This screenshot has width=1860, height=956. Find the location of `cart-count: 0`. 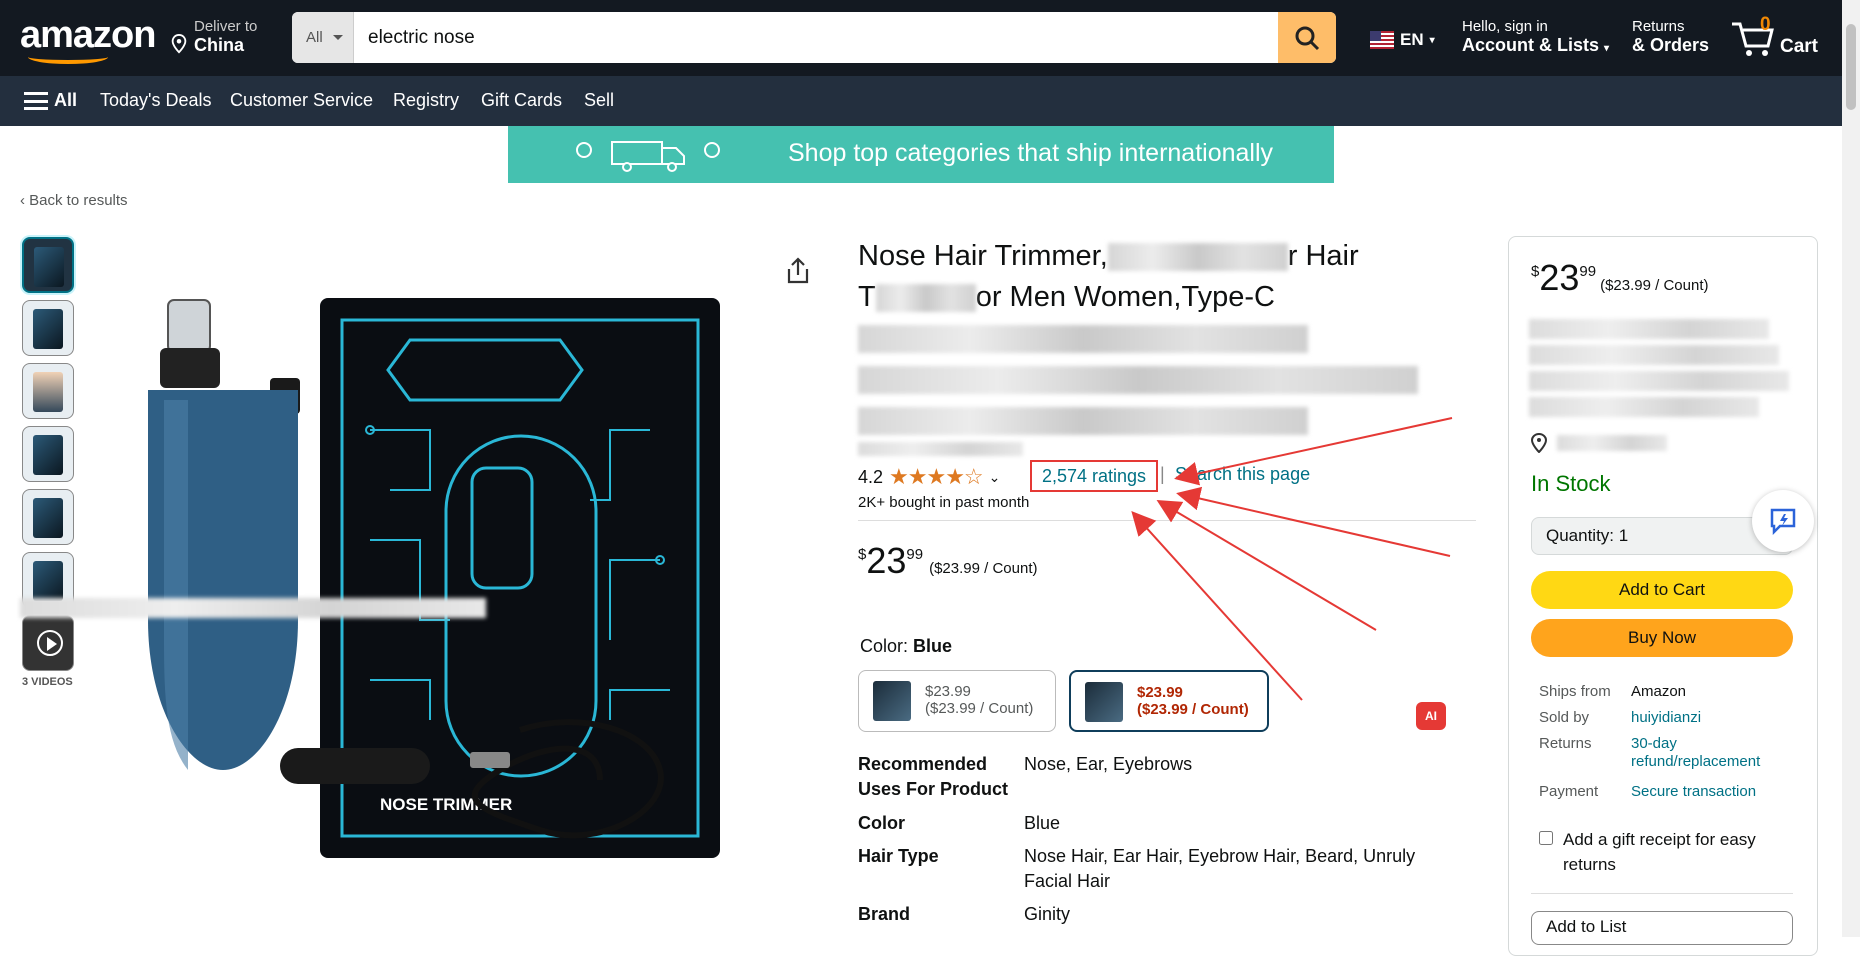

cart-count: 0 is located at coordinates (1765, 24).